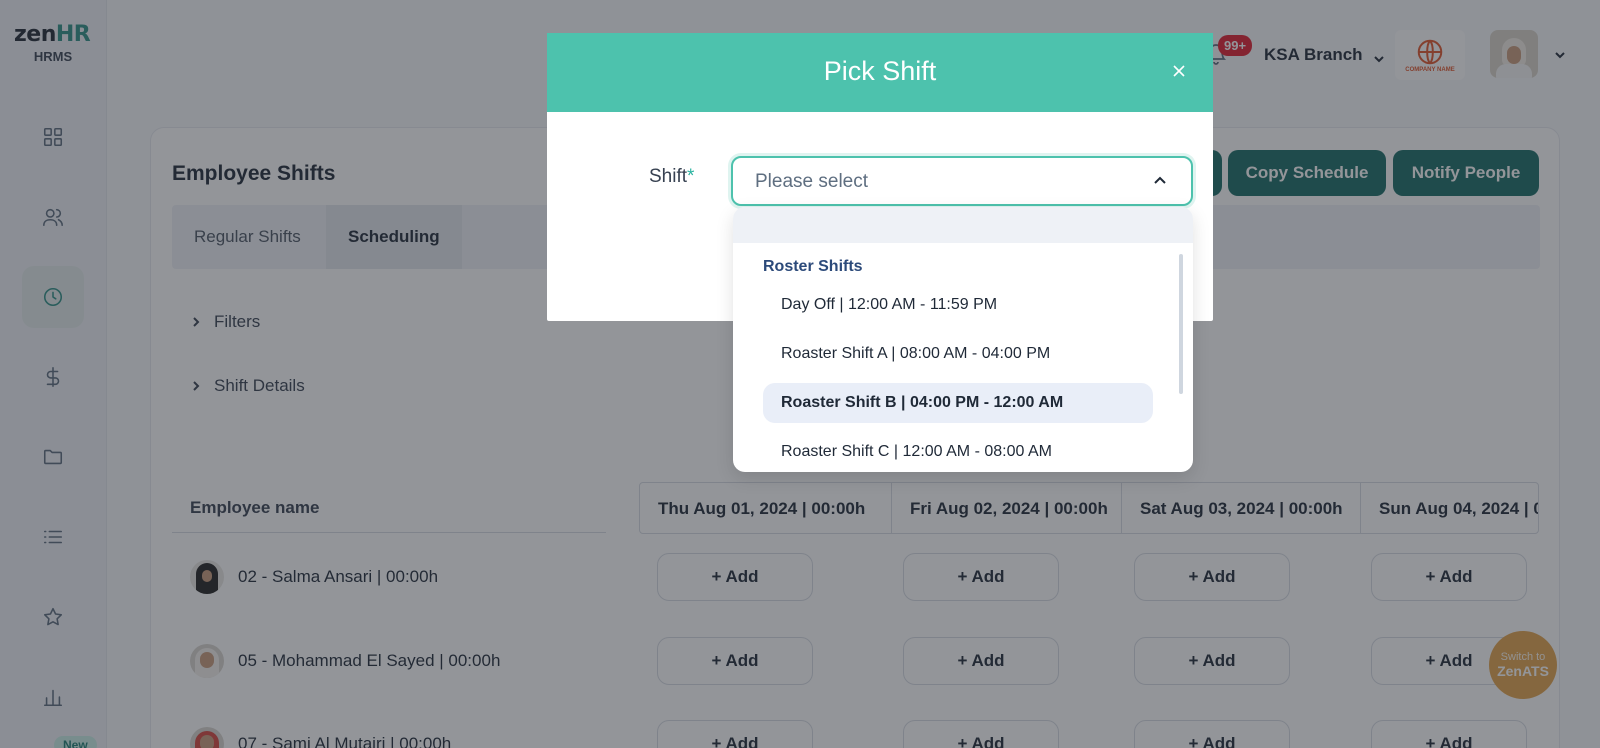 This screenshot has width=1600, height=748. Describe the element at coordinates (958, 305) in the screenshot. I see `shift-option: Day Off | 12:00 AM - 11:59 PM` at that location.